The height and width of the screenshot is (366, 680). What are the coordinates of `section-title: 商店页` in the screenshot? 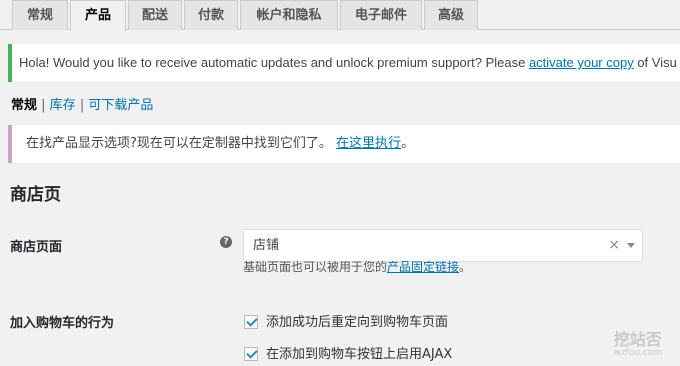 It's located at (35, 195).